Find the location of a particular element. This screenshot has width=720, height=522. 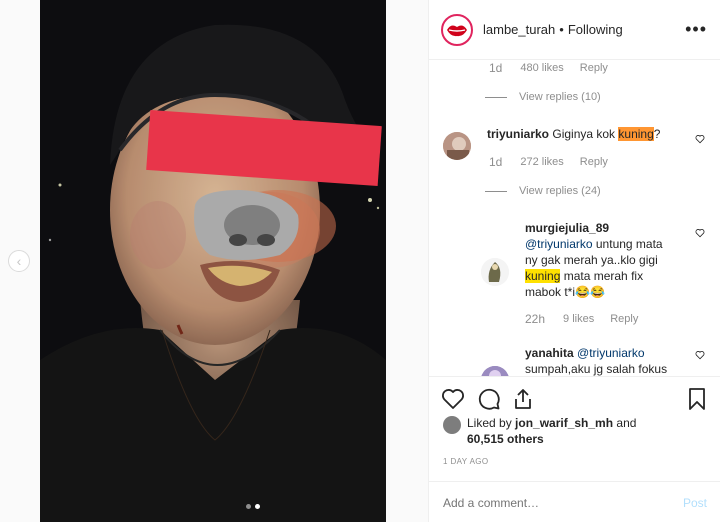

comment-input is located at coordinates (563, 502).